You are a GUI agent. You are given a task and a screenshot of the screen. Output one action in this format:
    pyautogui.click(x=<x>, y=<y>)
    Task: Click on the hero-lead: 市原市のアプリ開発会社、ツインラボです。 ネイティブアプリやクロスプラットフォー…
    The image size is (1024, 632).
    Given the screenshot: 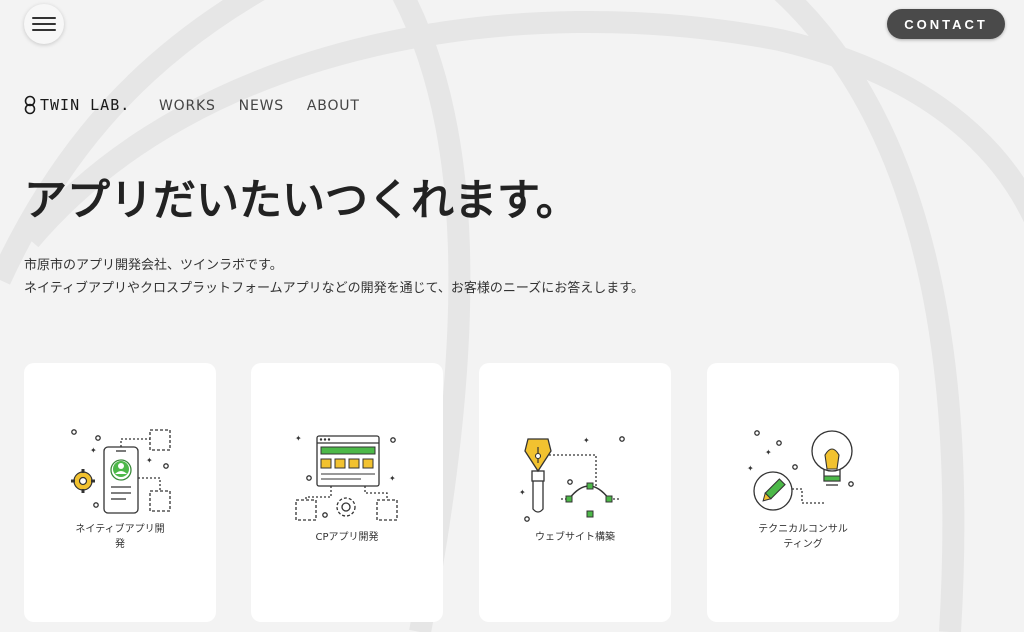 What is the action you would take?
    pyautogui.click(x=334, y=277)
    